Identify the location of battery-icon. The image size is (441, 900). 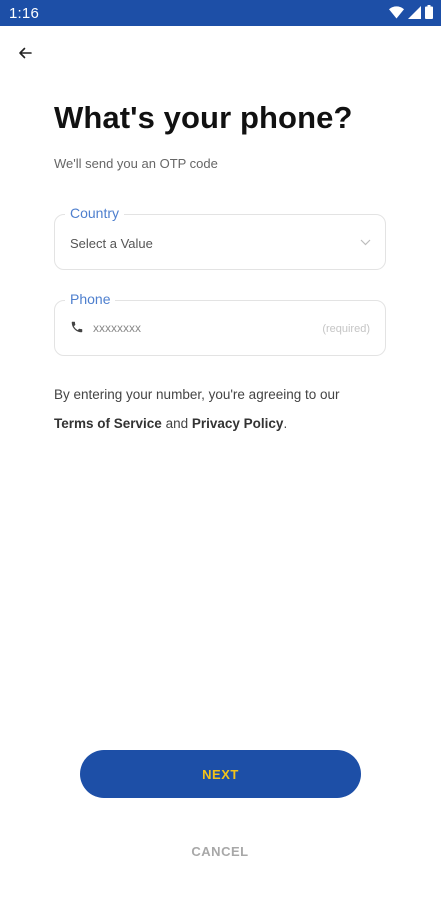
(429, 12).